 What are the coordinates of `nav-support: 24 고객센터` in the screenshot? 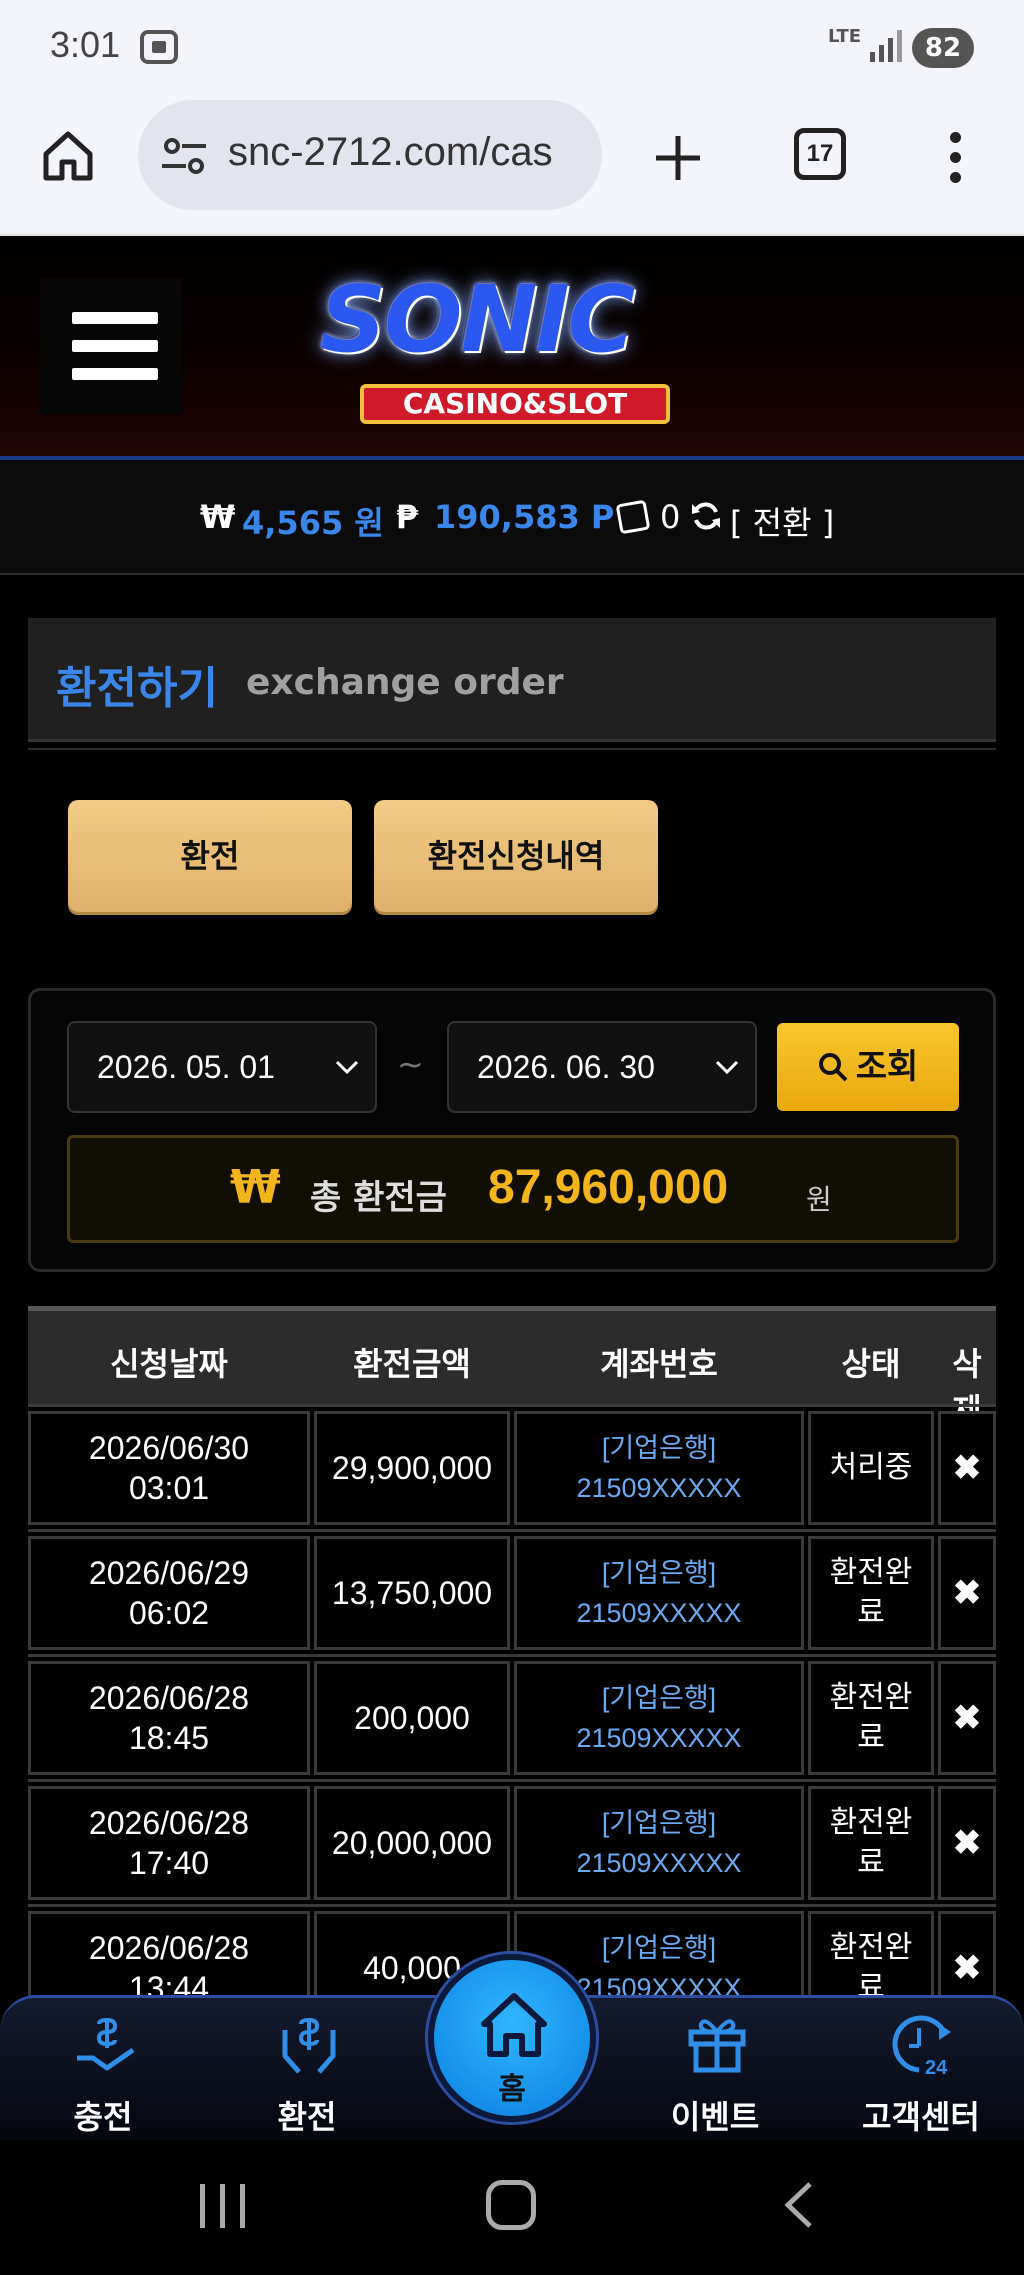 It's located at (921, 2070).